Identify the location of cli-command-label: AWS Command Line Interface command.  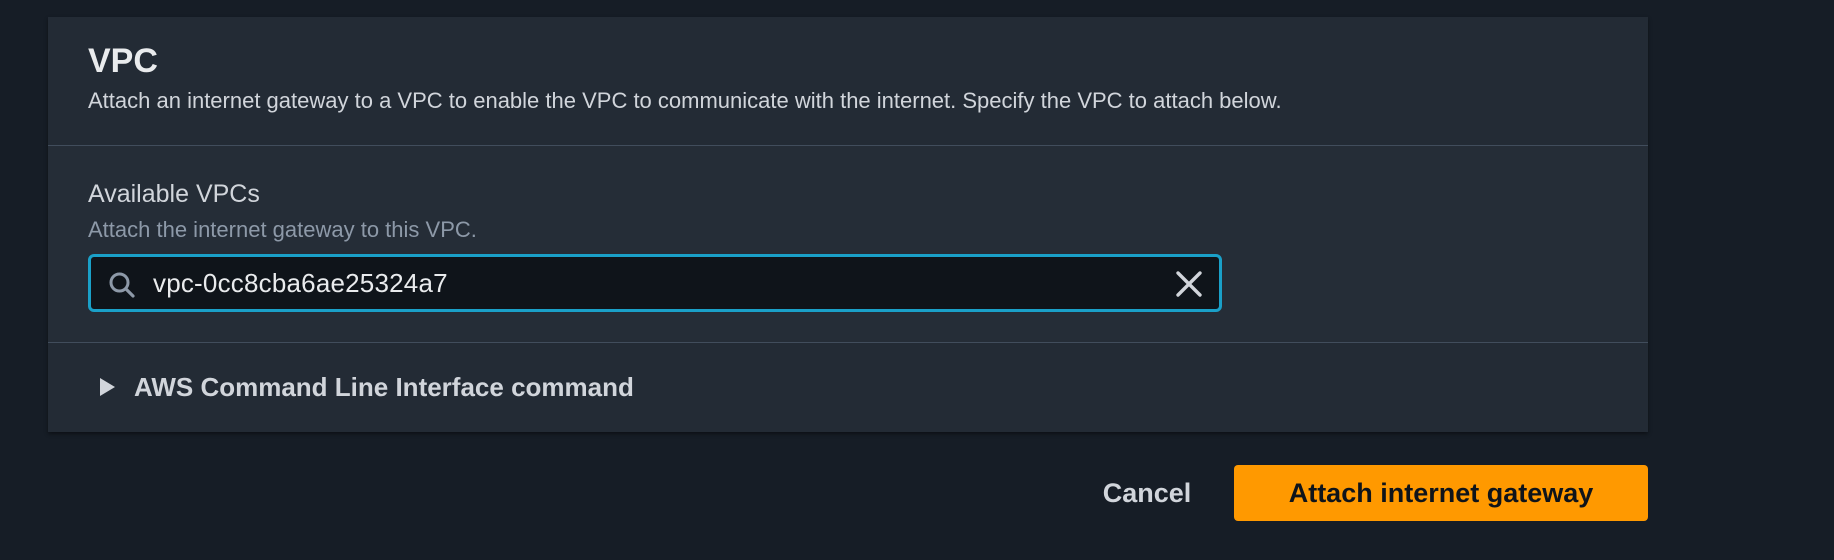
(384, 386).